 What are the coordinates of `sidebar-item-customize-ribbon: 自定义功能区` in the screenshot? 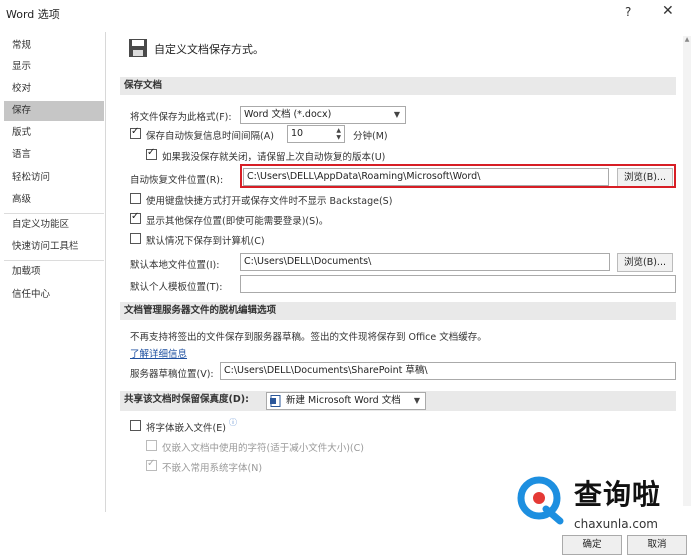 It's located at (54, 225).